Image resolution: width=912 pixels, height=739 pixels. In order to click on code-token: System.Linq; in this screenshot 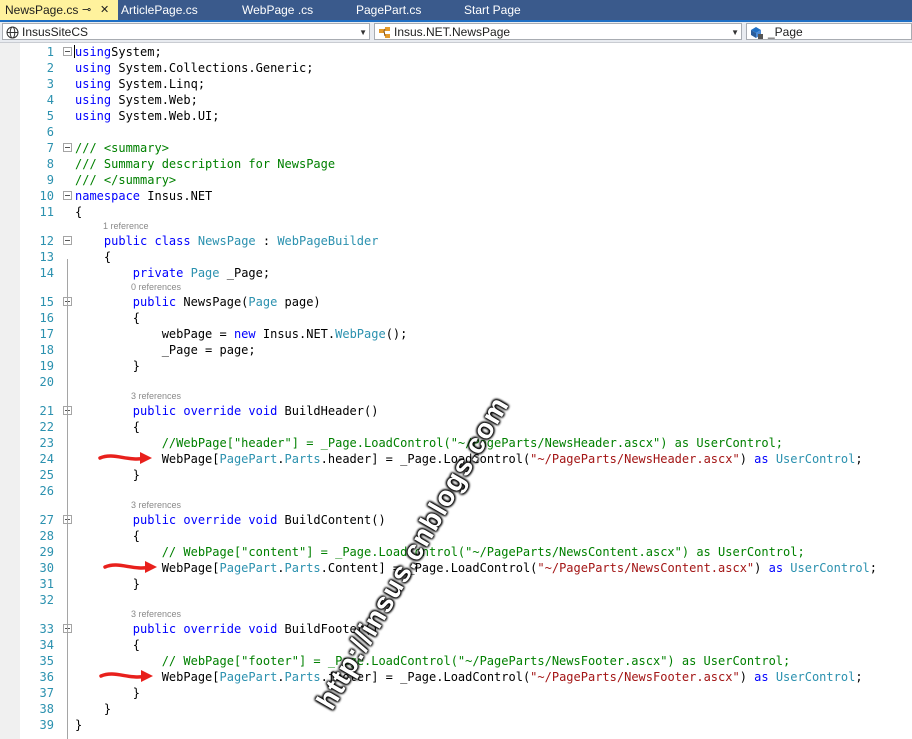, I will do `click(158, 84)`.